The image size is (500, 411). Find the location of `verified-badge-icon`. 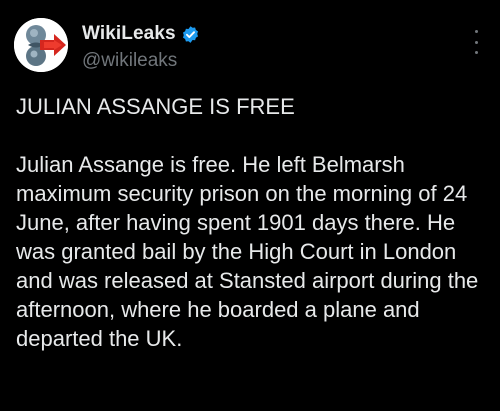

verified-badge-icon is located at coordinates (190, 34).